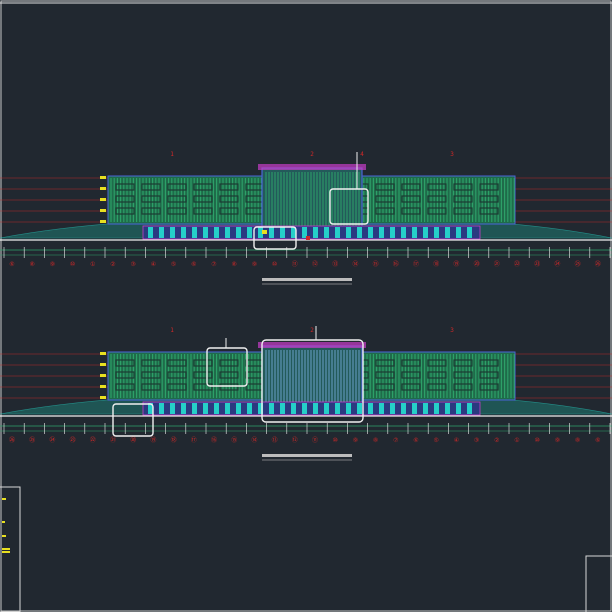  I want to click on grid-mark: 3, so click(452, 154).